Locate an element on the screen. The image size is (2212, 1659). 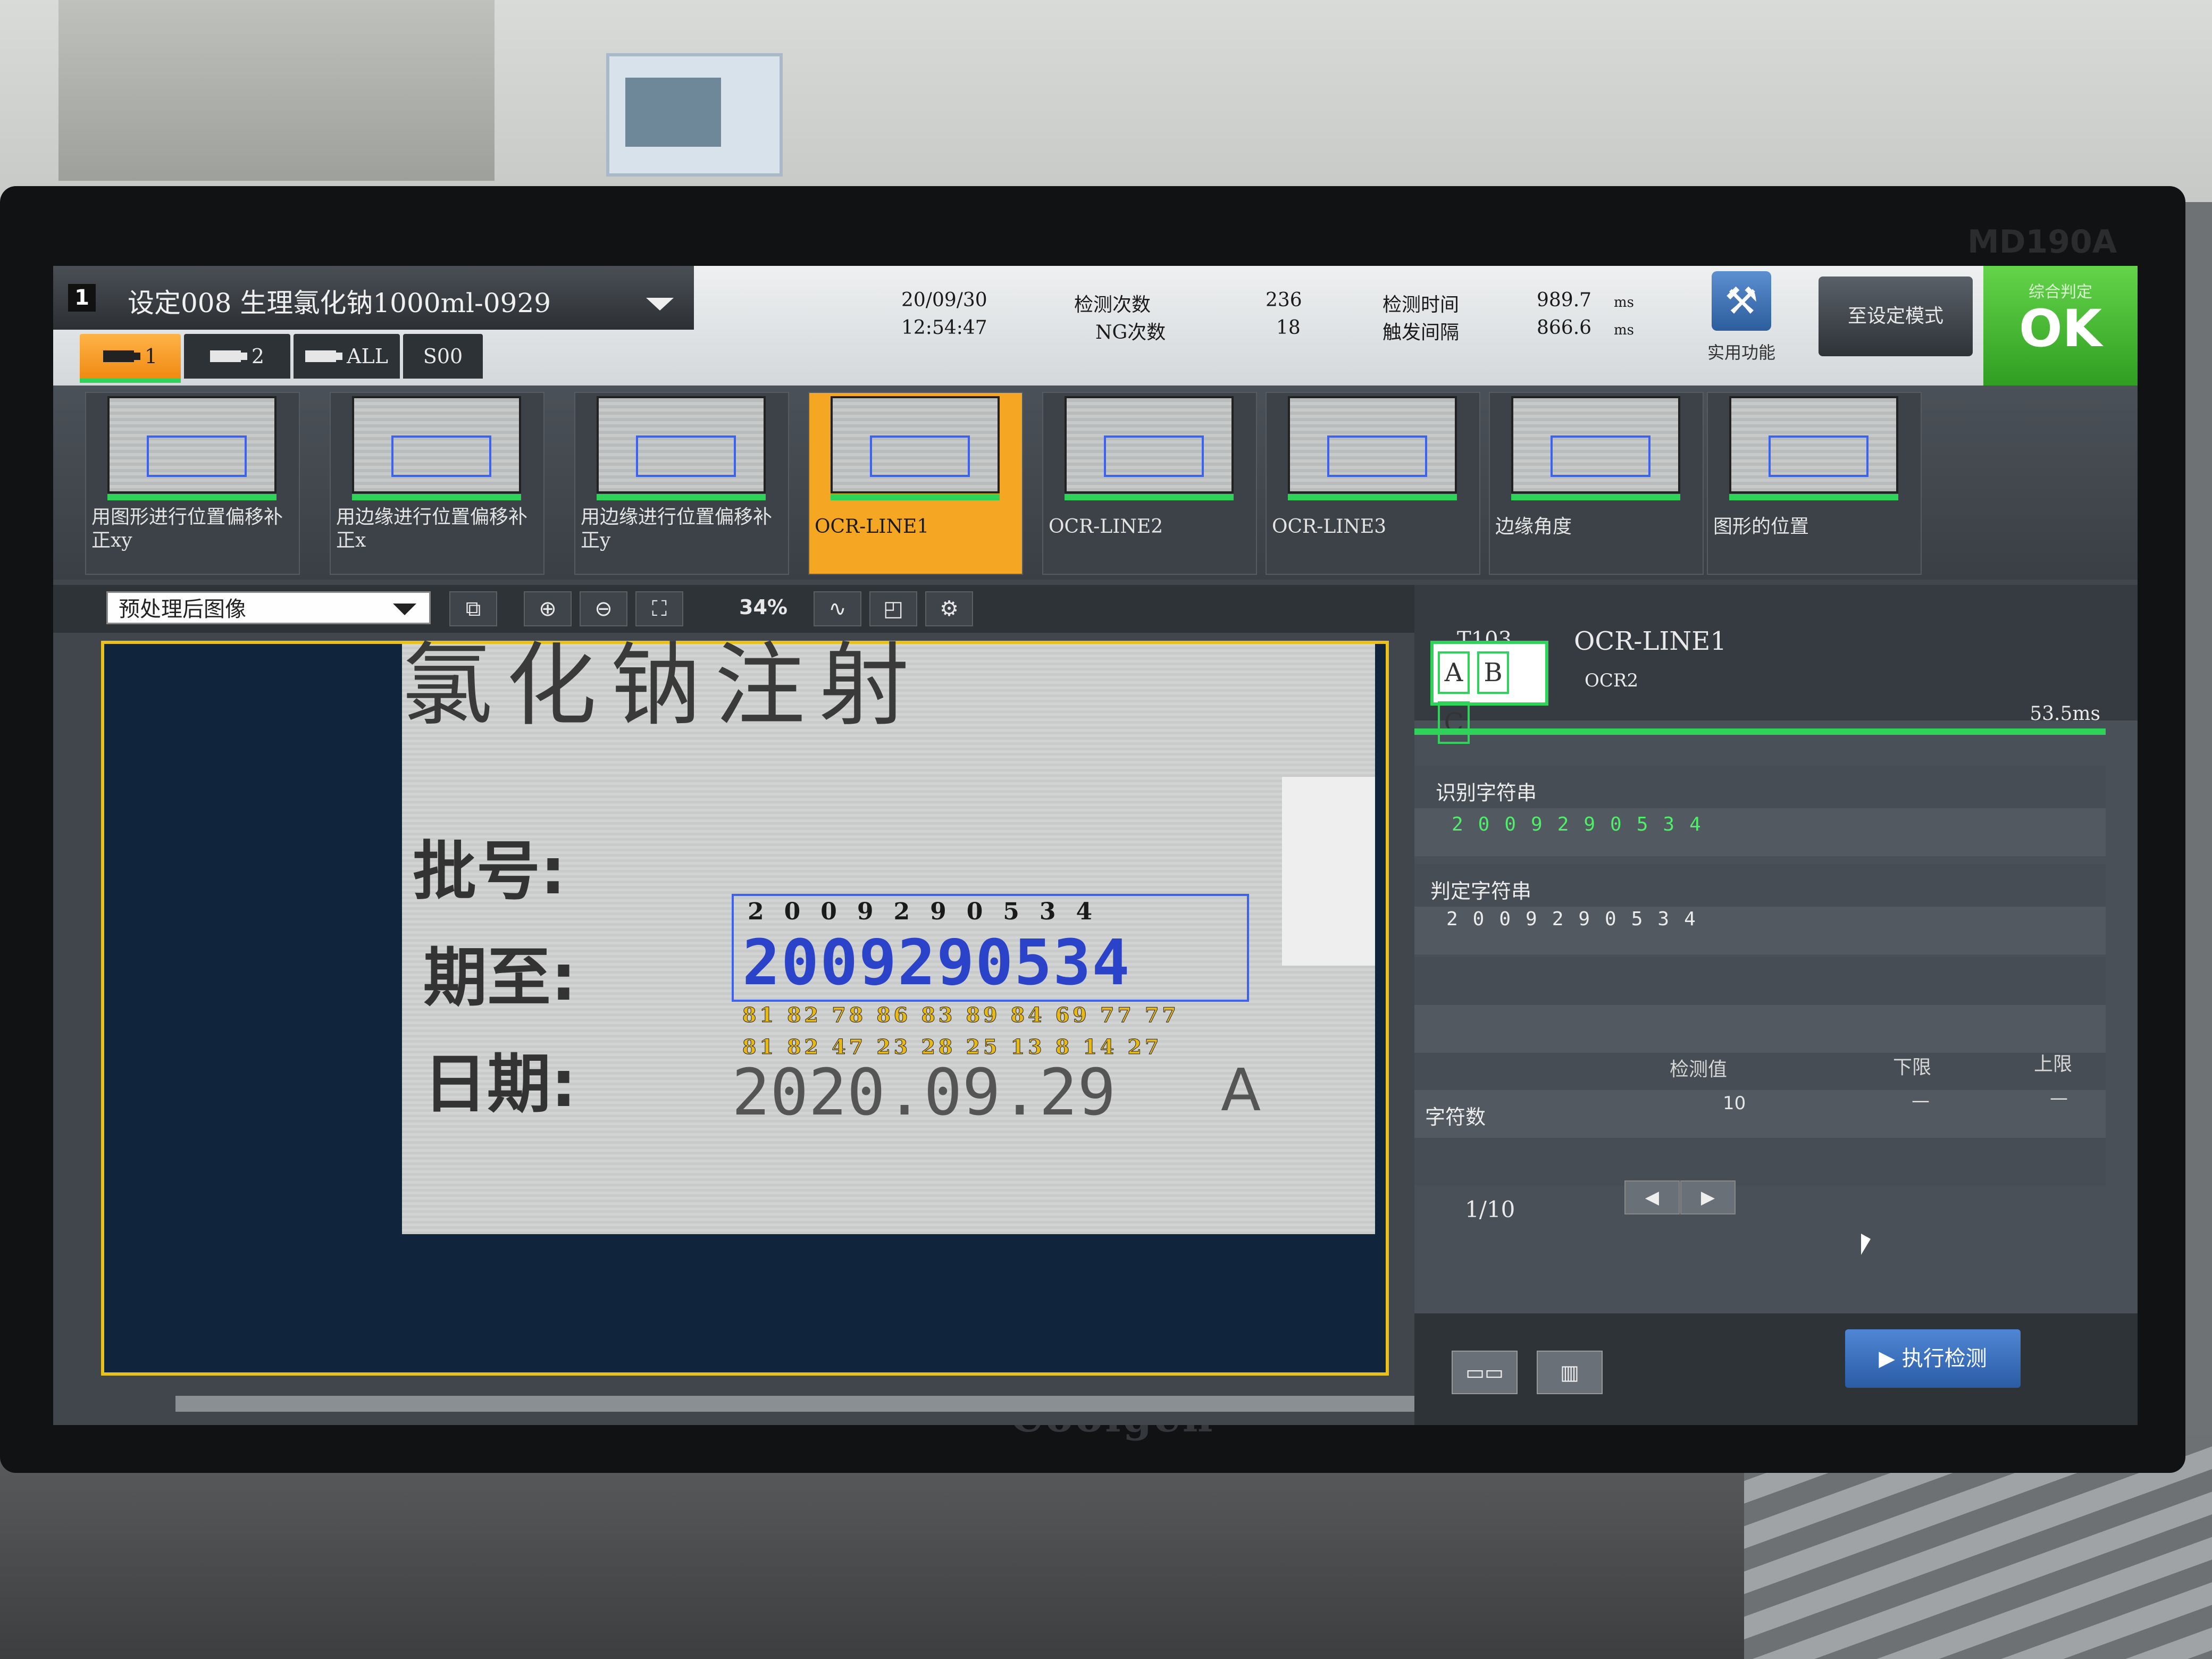
next-page-button: ▶ is located at coordinates (1708, 1197).